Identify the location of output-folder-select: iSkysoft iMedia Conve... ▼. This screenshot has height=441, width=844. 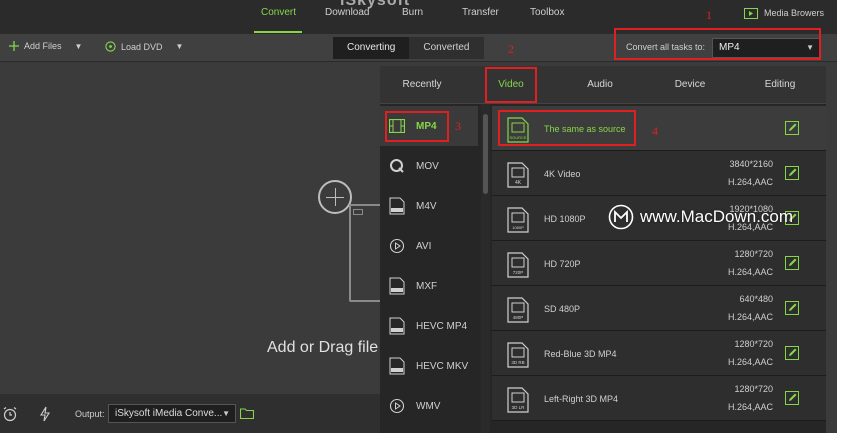
(172, 413).